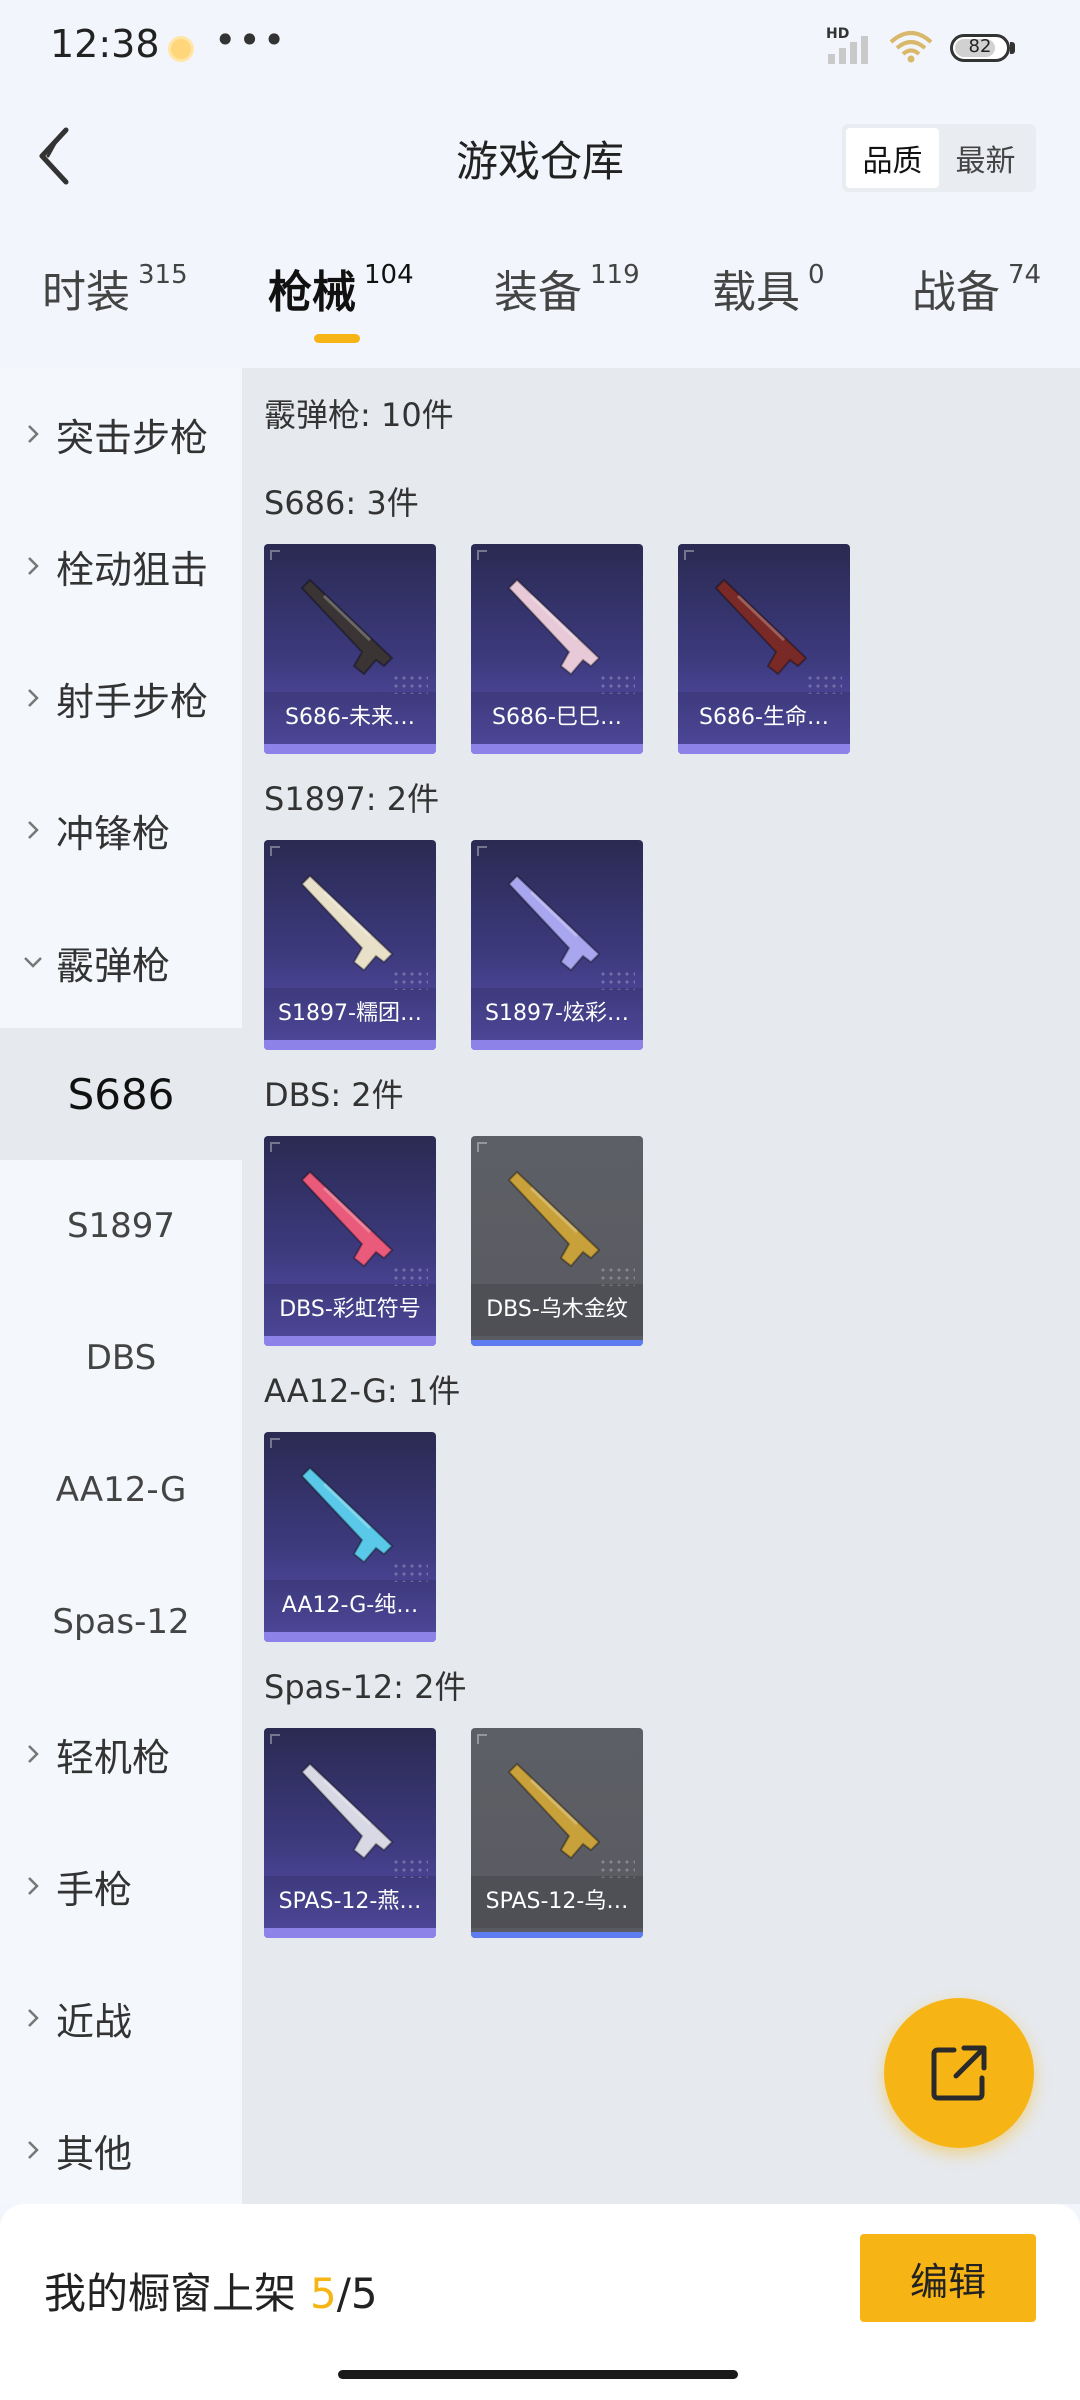  What do you see at coordinates (323, 2293) in the screenshot?
I see `showcase-count: 5` at bounding box center [323, 2293].